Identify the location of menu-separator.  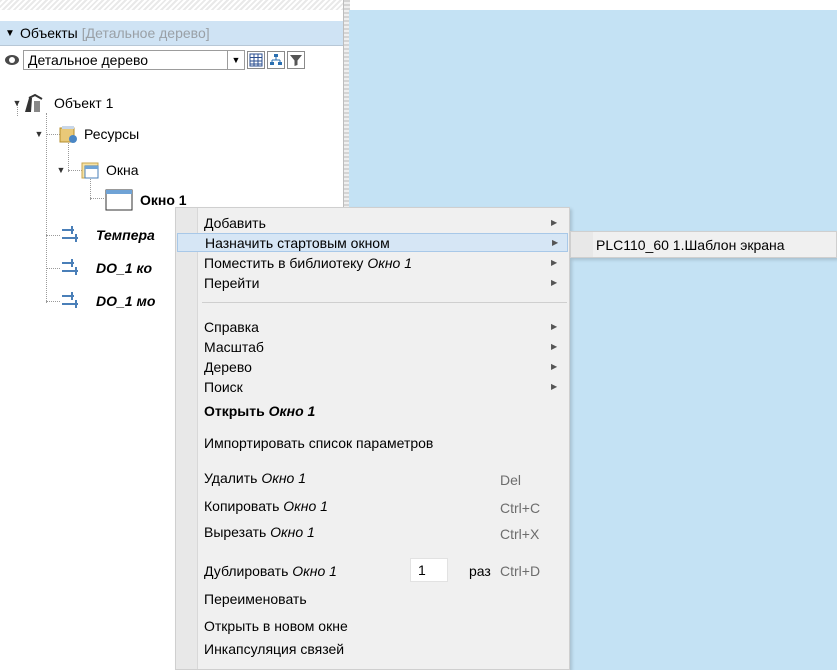
(384, 302).